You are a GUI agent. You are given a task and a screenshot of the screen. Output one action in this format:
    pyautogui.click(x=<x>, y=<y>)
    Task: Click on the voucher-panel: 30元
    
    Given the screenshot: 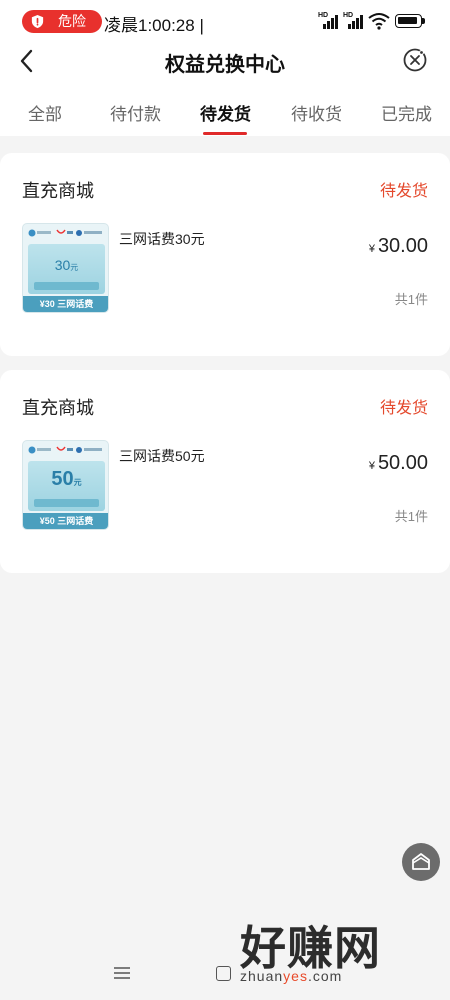 What is the action you would take?
    pyautogui.click(x=66, y=269)
    